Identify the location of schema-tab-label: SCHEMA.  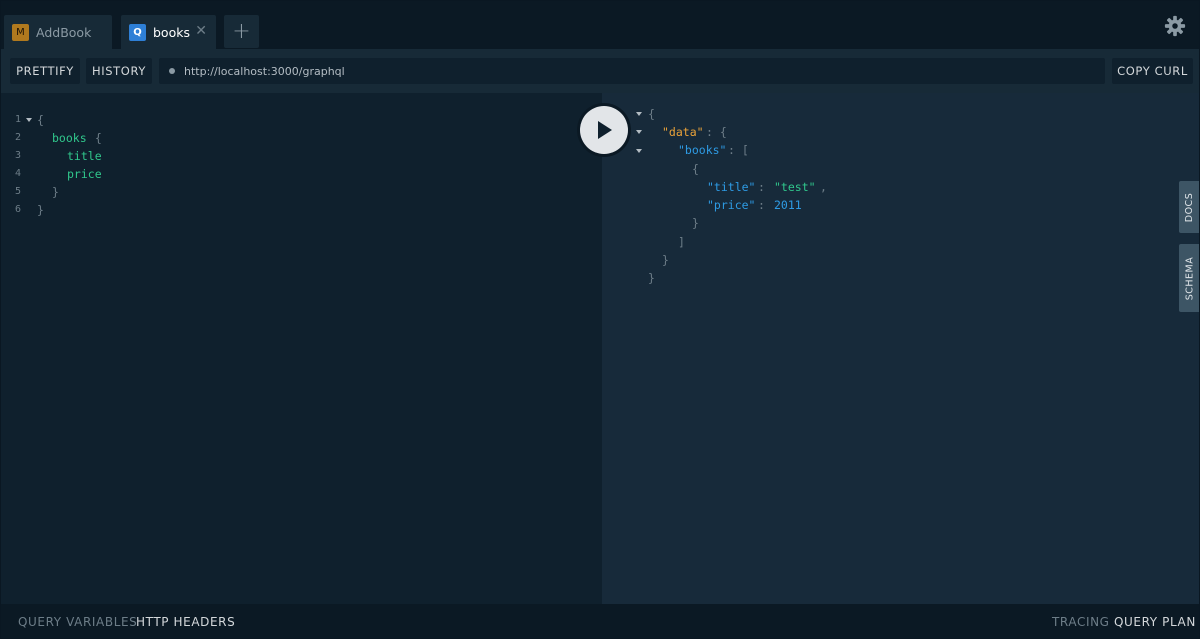
(1190, 278).